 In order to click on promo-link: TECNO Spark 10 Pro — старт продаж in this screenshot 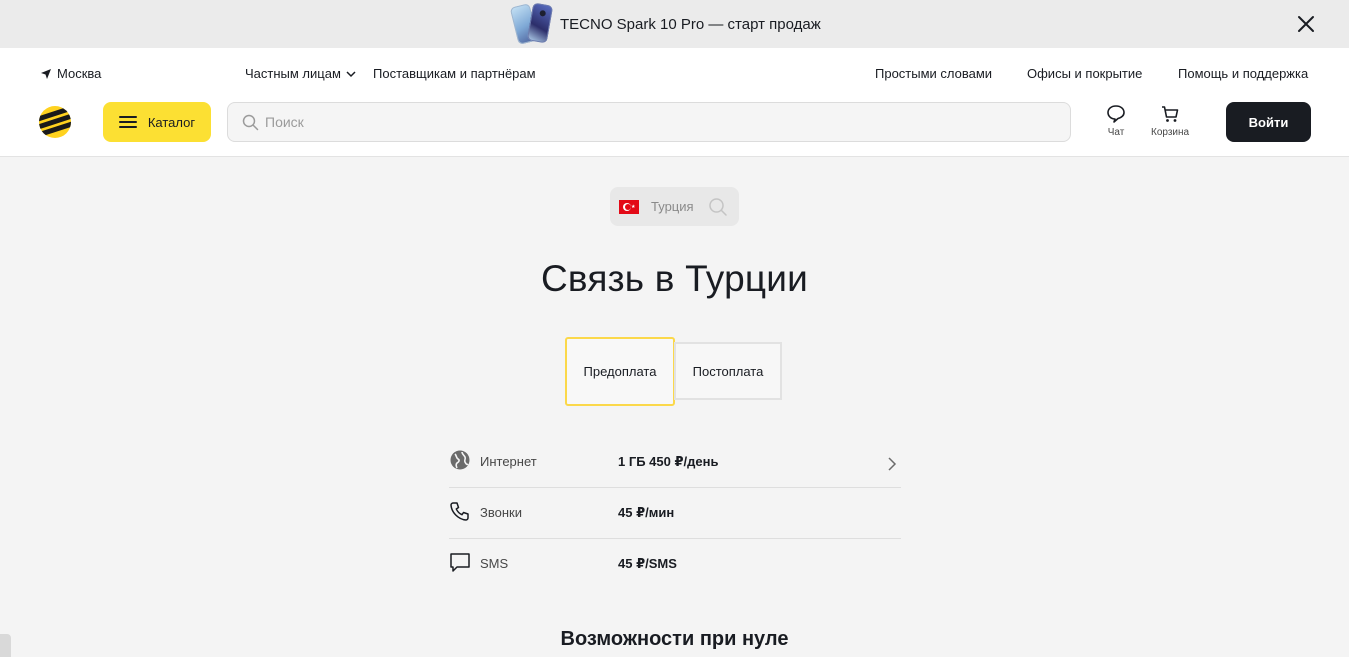, I will do `click(664, 24)`.